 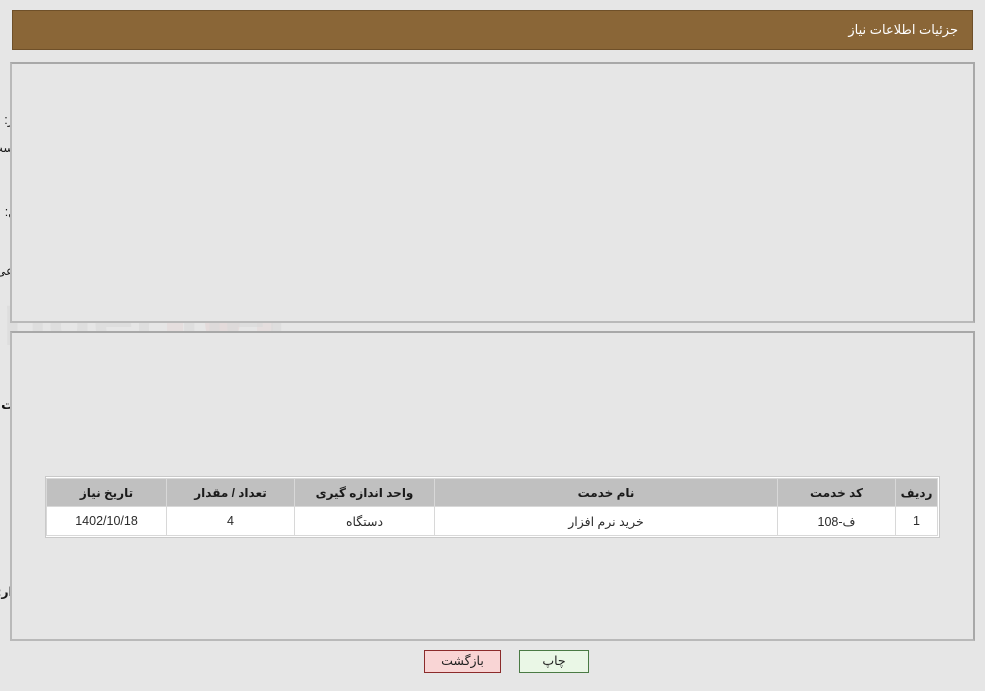 I want to click on cell-service-code: ف-108, so click(x=836, y=521).